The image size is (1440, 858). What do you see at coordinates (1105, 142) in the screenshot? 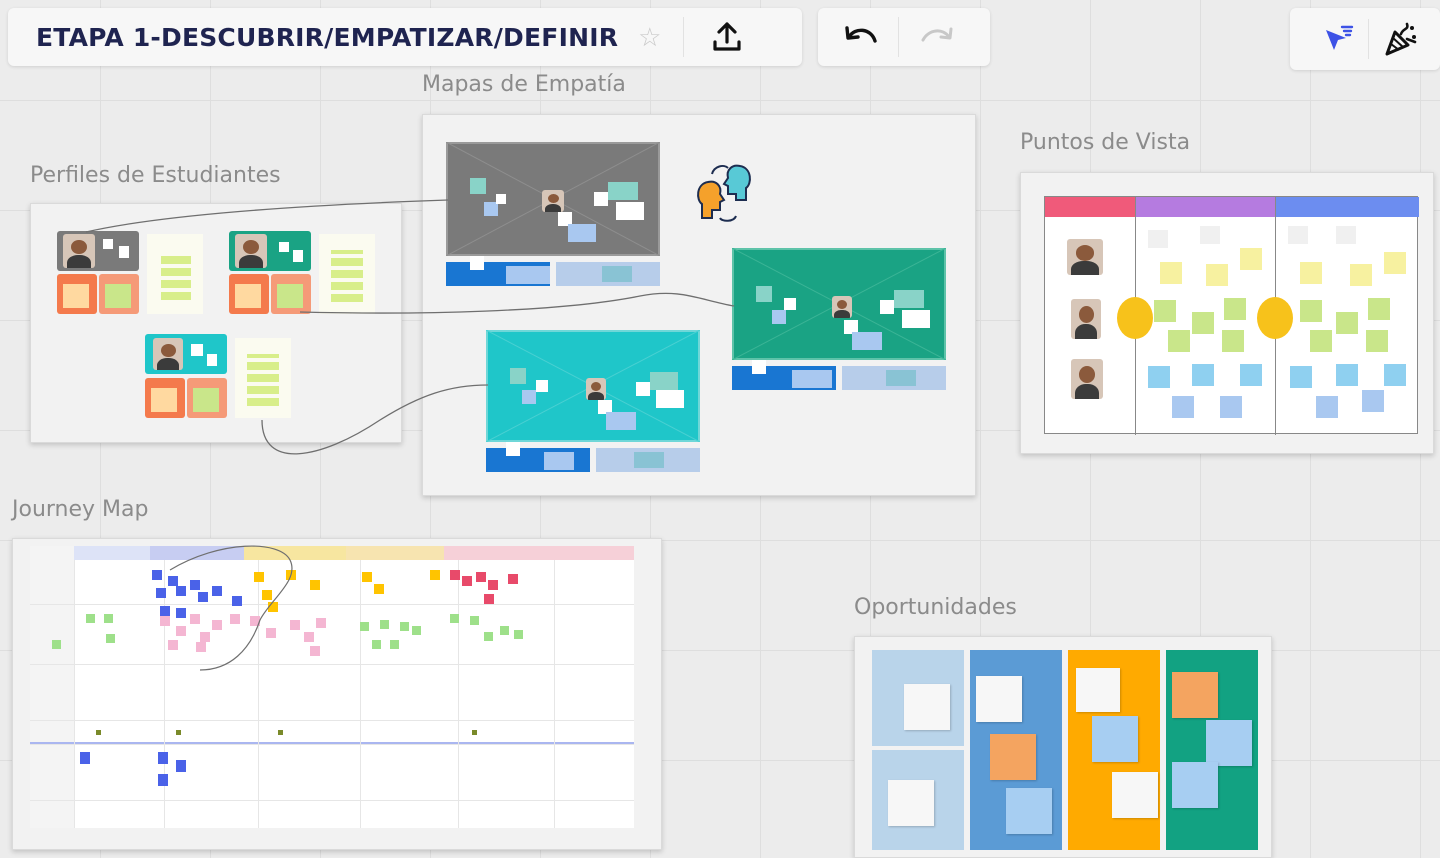
I see `frame-title-puntos: Puntos de Vista` at bounding box center [1105, 142].